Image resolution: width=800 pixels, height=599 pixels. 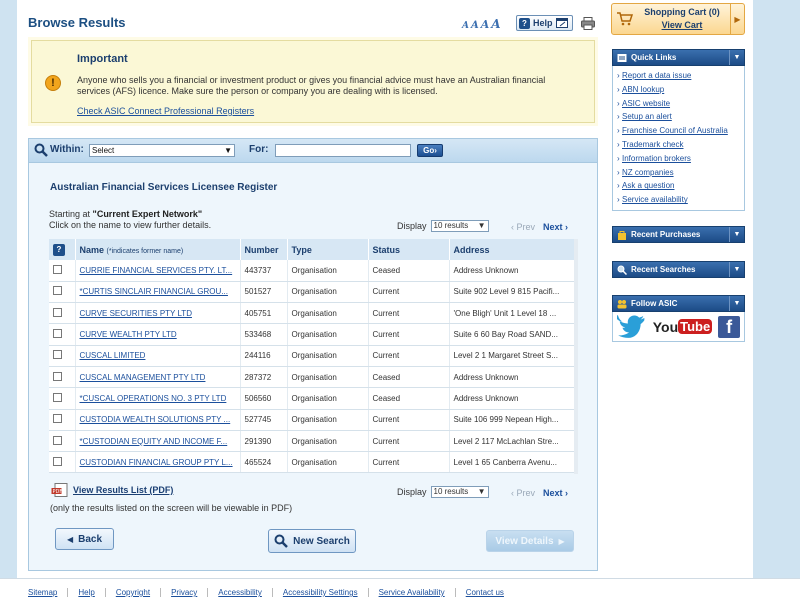 I want to click on quick-link-item: Report a data issue, so click(x=678, y=76).